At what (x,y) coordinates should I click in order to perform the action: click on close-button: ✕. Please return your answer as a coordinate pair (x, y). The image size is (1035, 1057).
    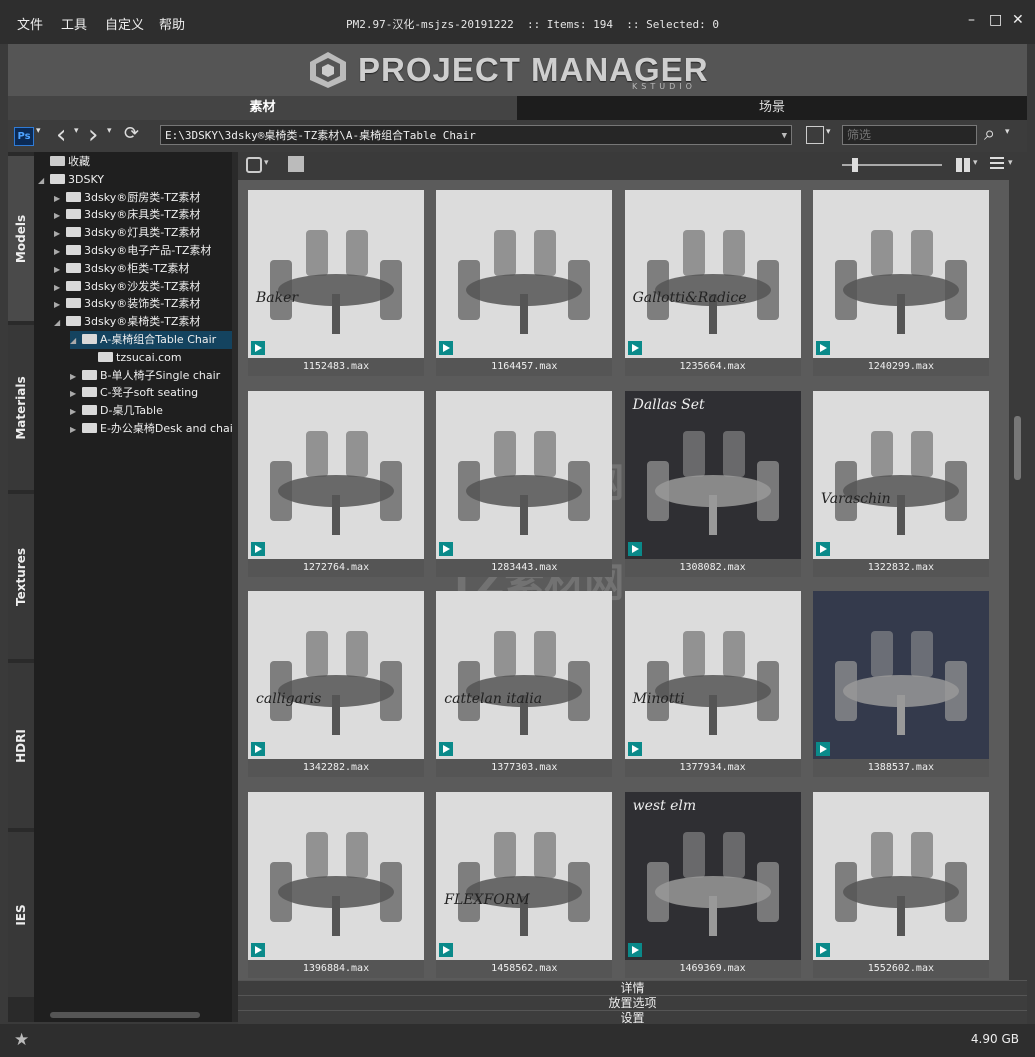
    Looking at the image, I should click on (1018, 20).